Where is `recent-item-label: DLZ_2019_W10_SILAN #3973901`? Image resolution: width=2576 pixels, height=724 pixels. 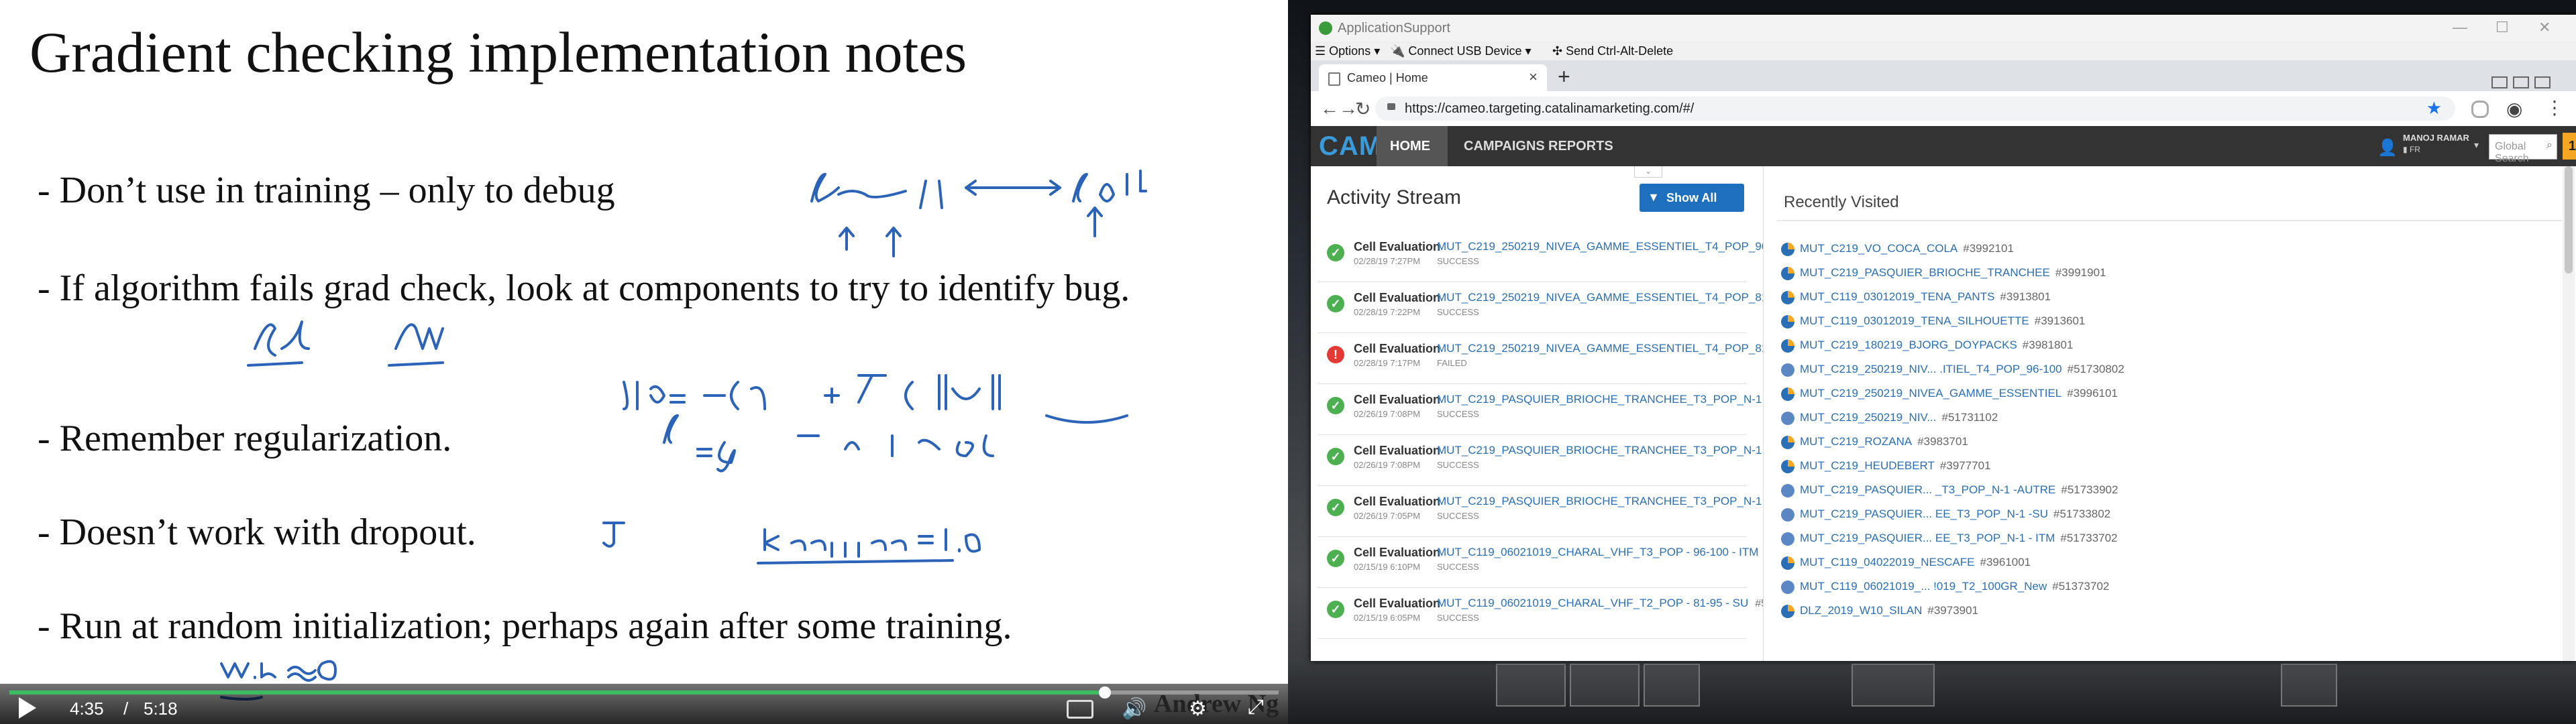
recent-item-label: DLZ_2019_W10_SILAN #3973901 is located at coordinates (1889, 610).